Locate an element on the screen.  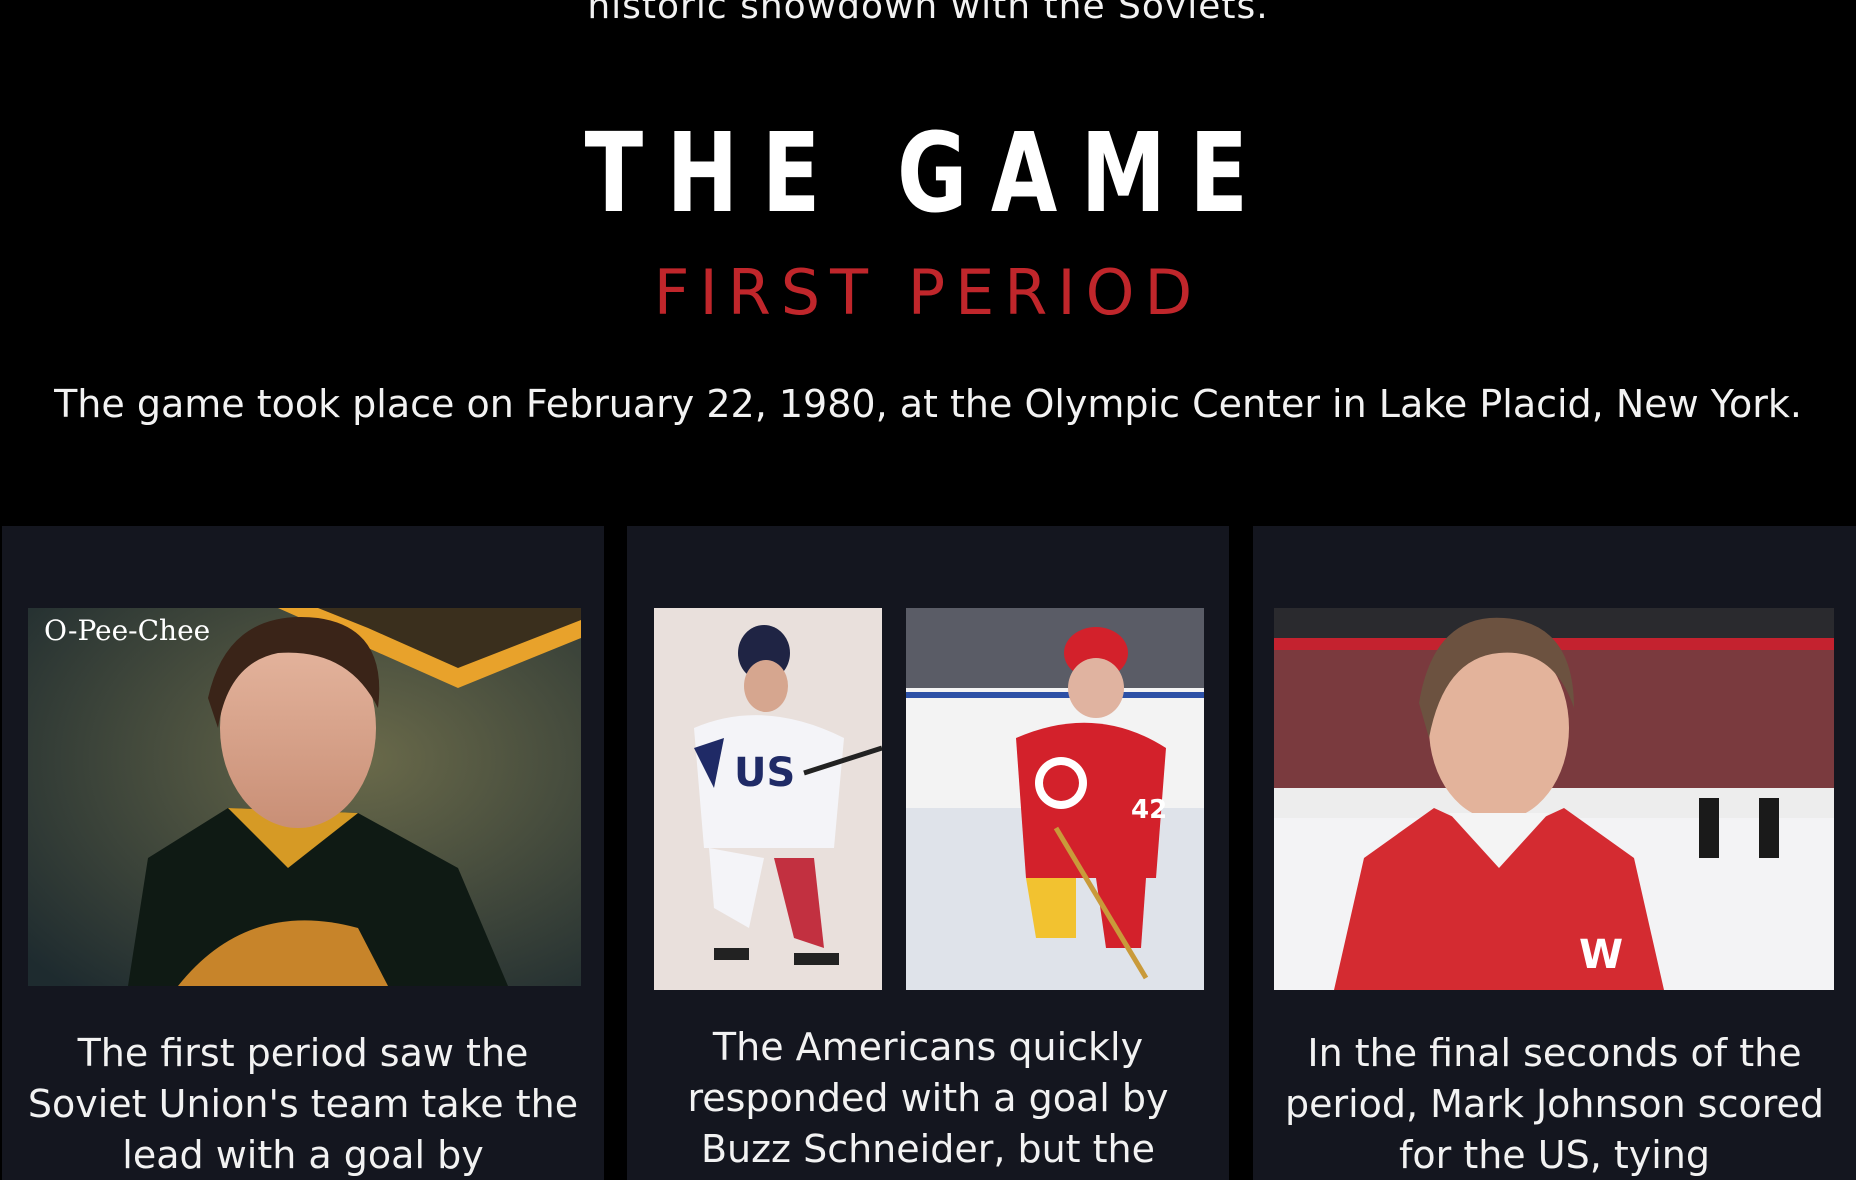
section-title: THE GAME is located at coordinates (928, 173).